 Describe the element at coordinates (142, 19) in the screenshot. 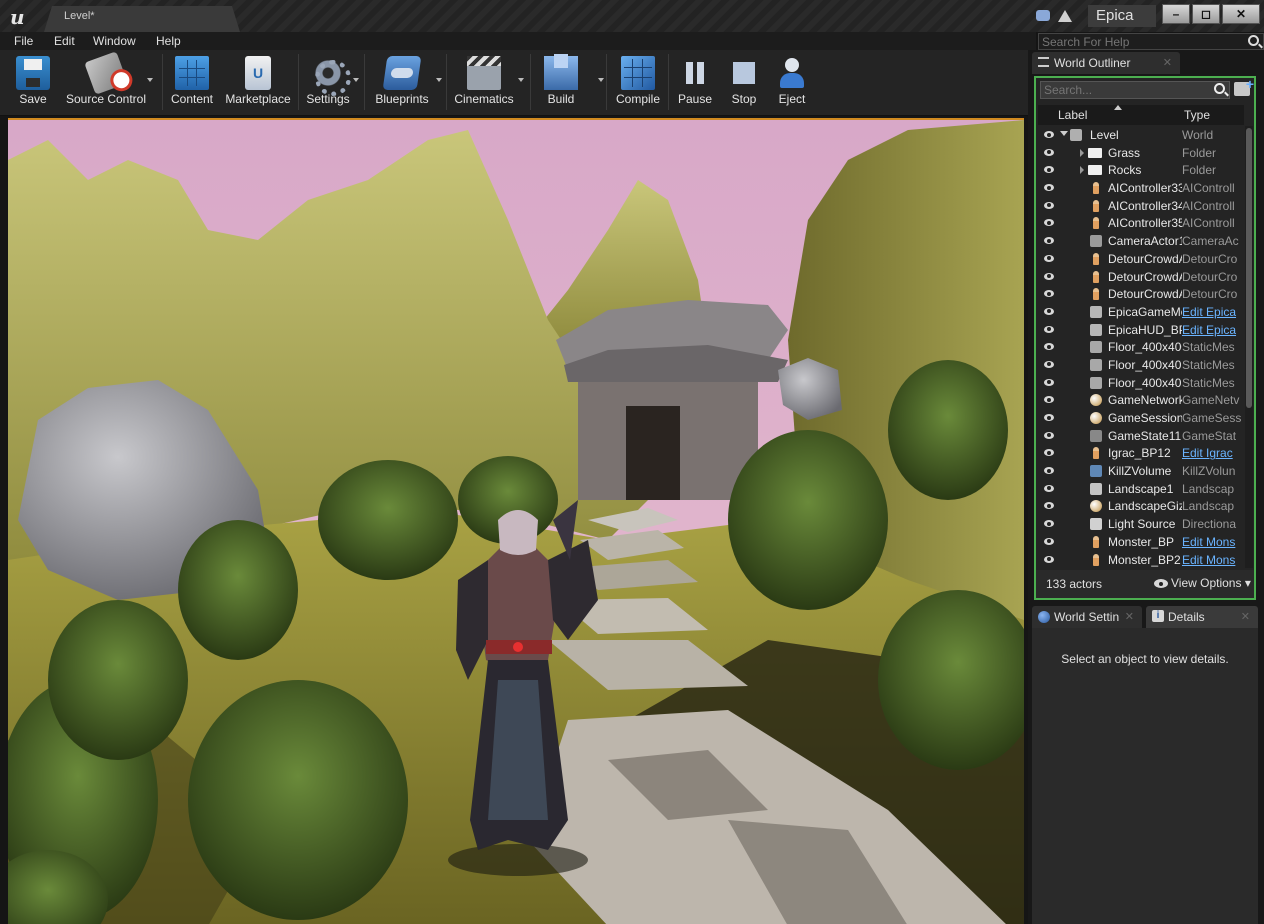

I see `level-document-tab: Level*` at that location.